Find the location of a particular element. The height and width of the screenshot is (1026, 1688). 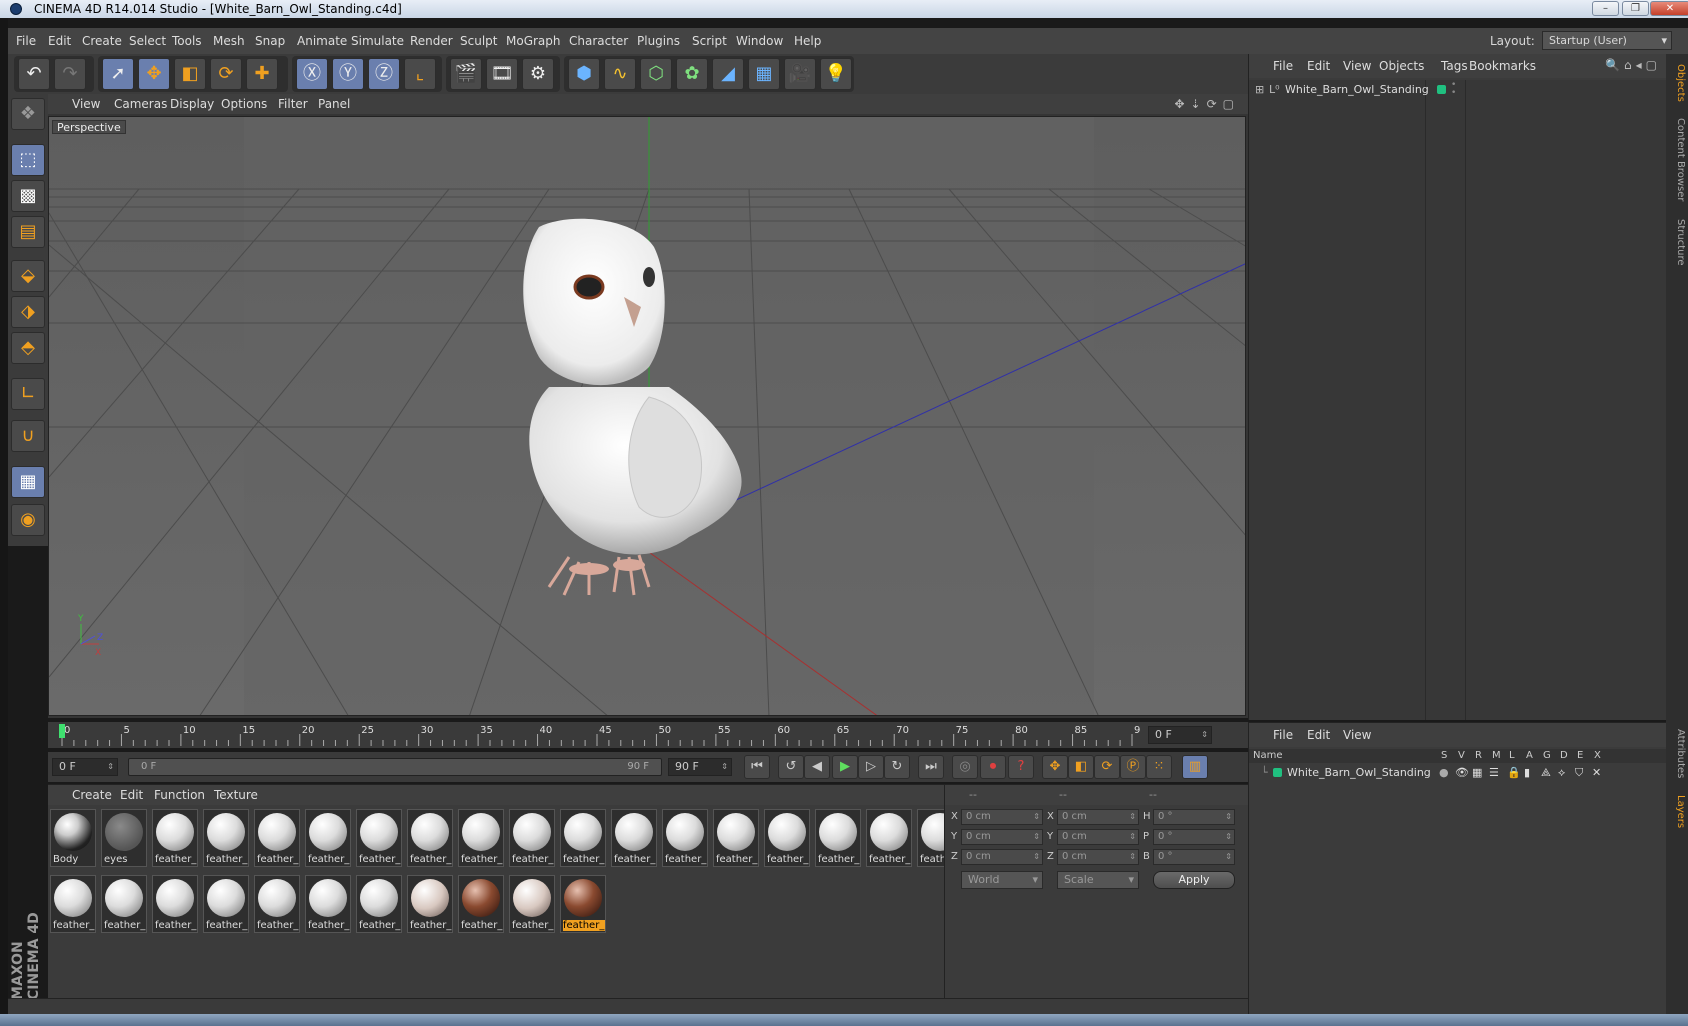

manager-icon: ☰ is located at coordinates (1494, 773).